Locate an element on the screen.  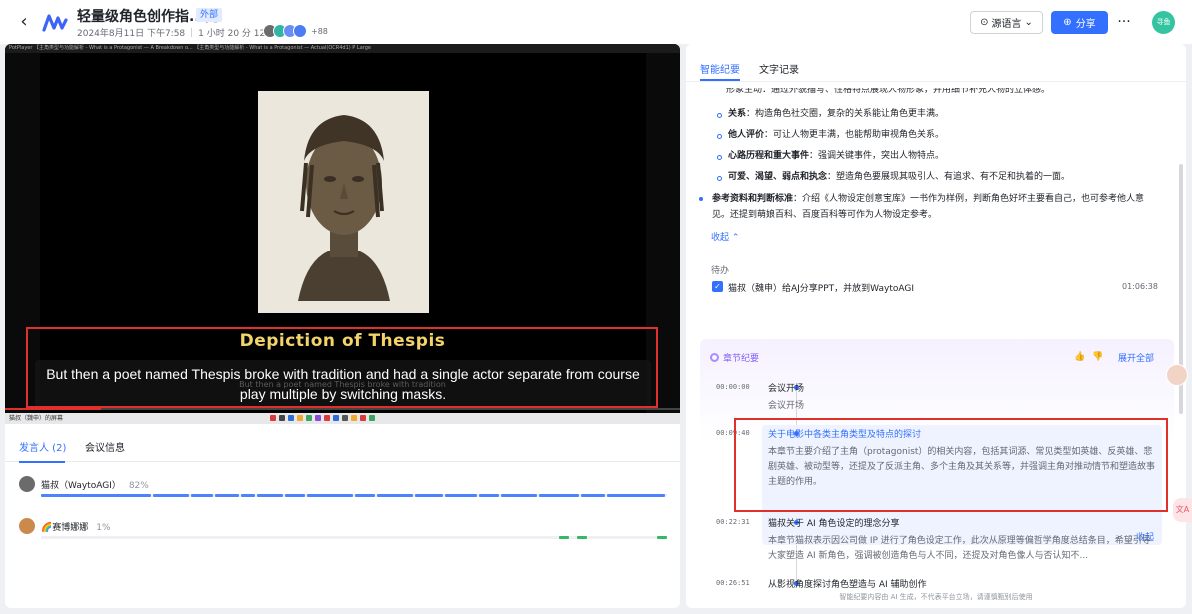
ai-disclaimer: 智能纪要内容由 AI 生成，不代表平台立场，请谨慎甄别后使用 is located at coordinates (936, 597).